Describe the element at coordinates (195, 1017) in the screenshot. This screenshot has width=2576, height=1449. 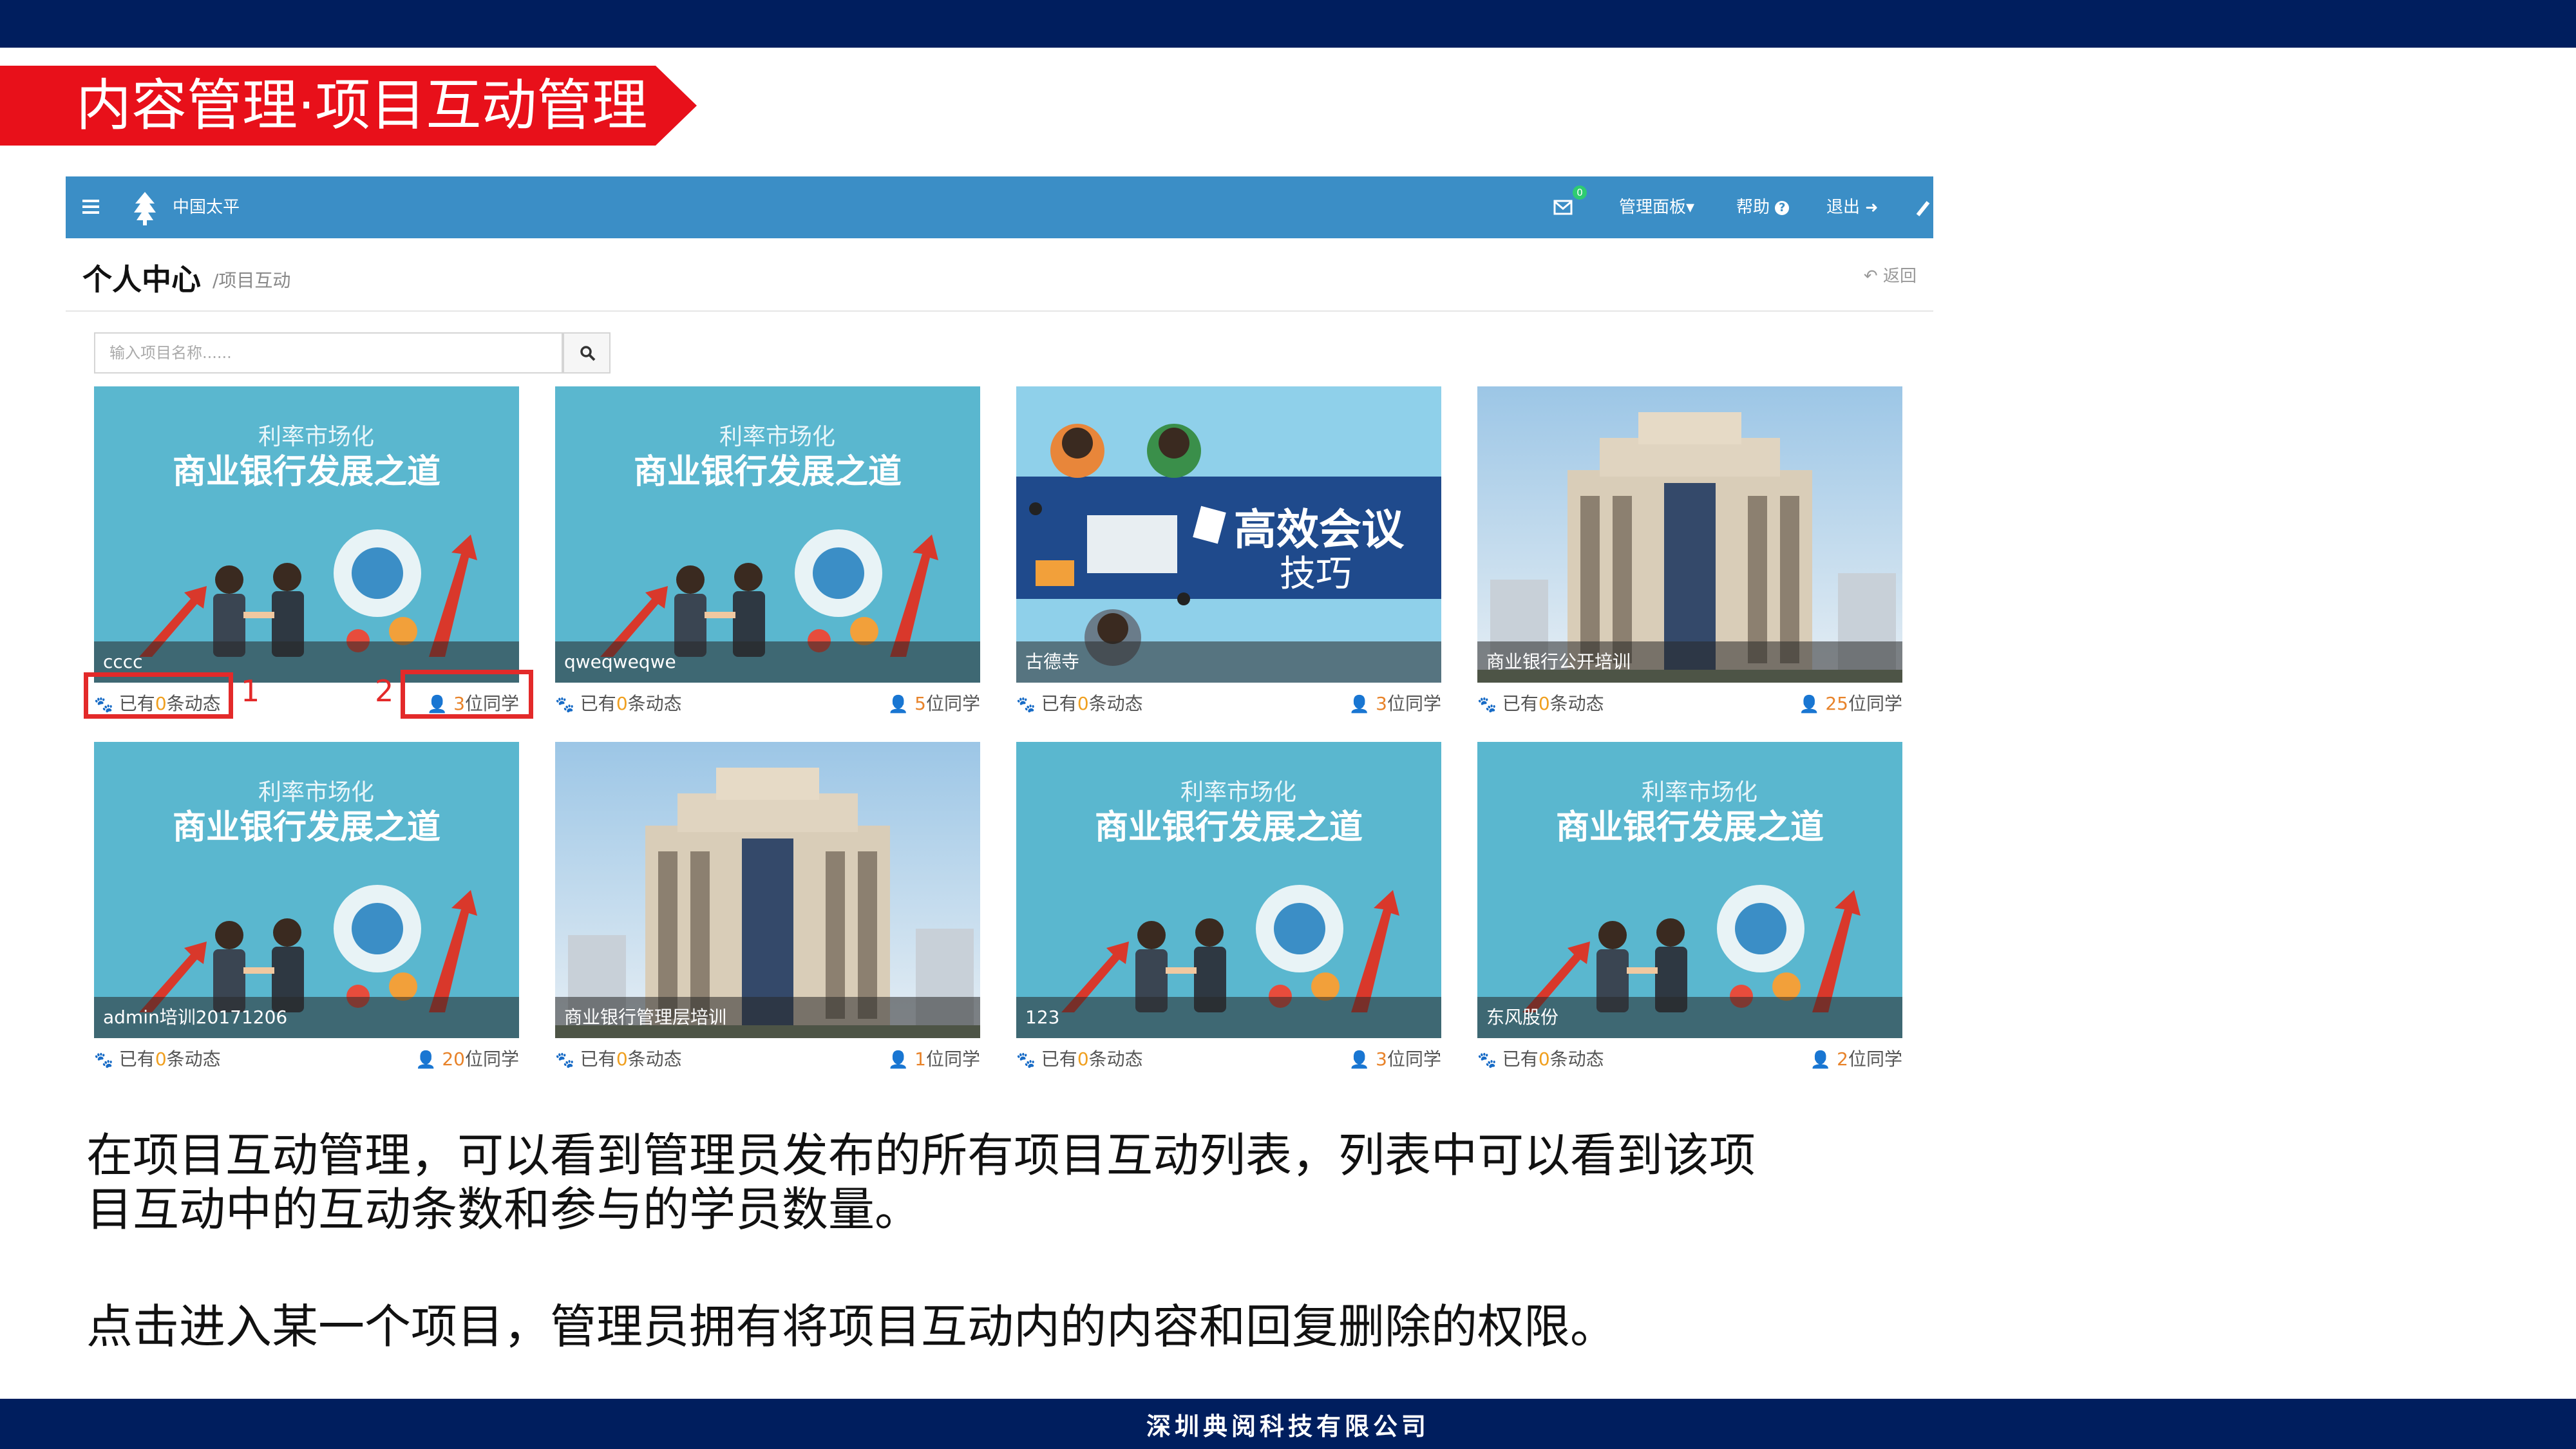
I see `card-name: admin培训20171206` at that location.